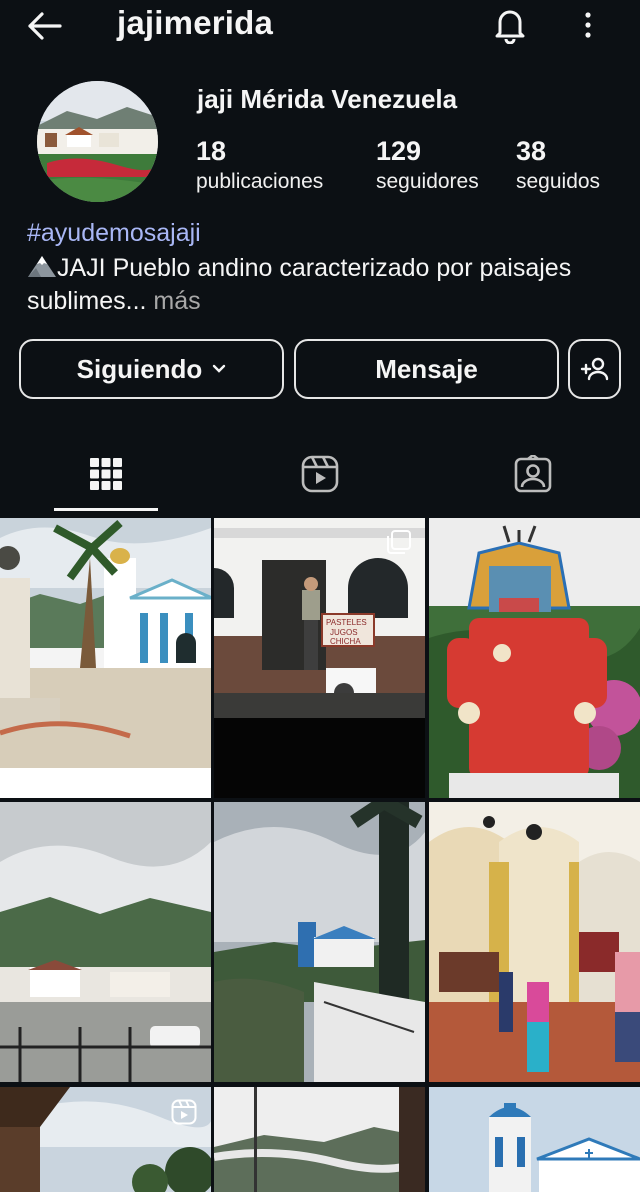  What do you see at coordinates (259, 165) in the screenshot?
I see `stat-posts: 18 publicaciones` at bounding box center [259, 165].